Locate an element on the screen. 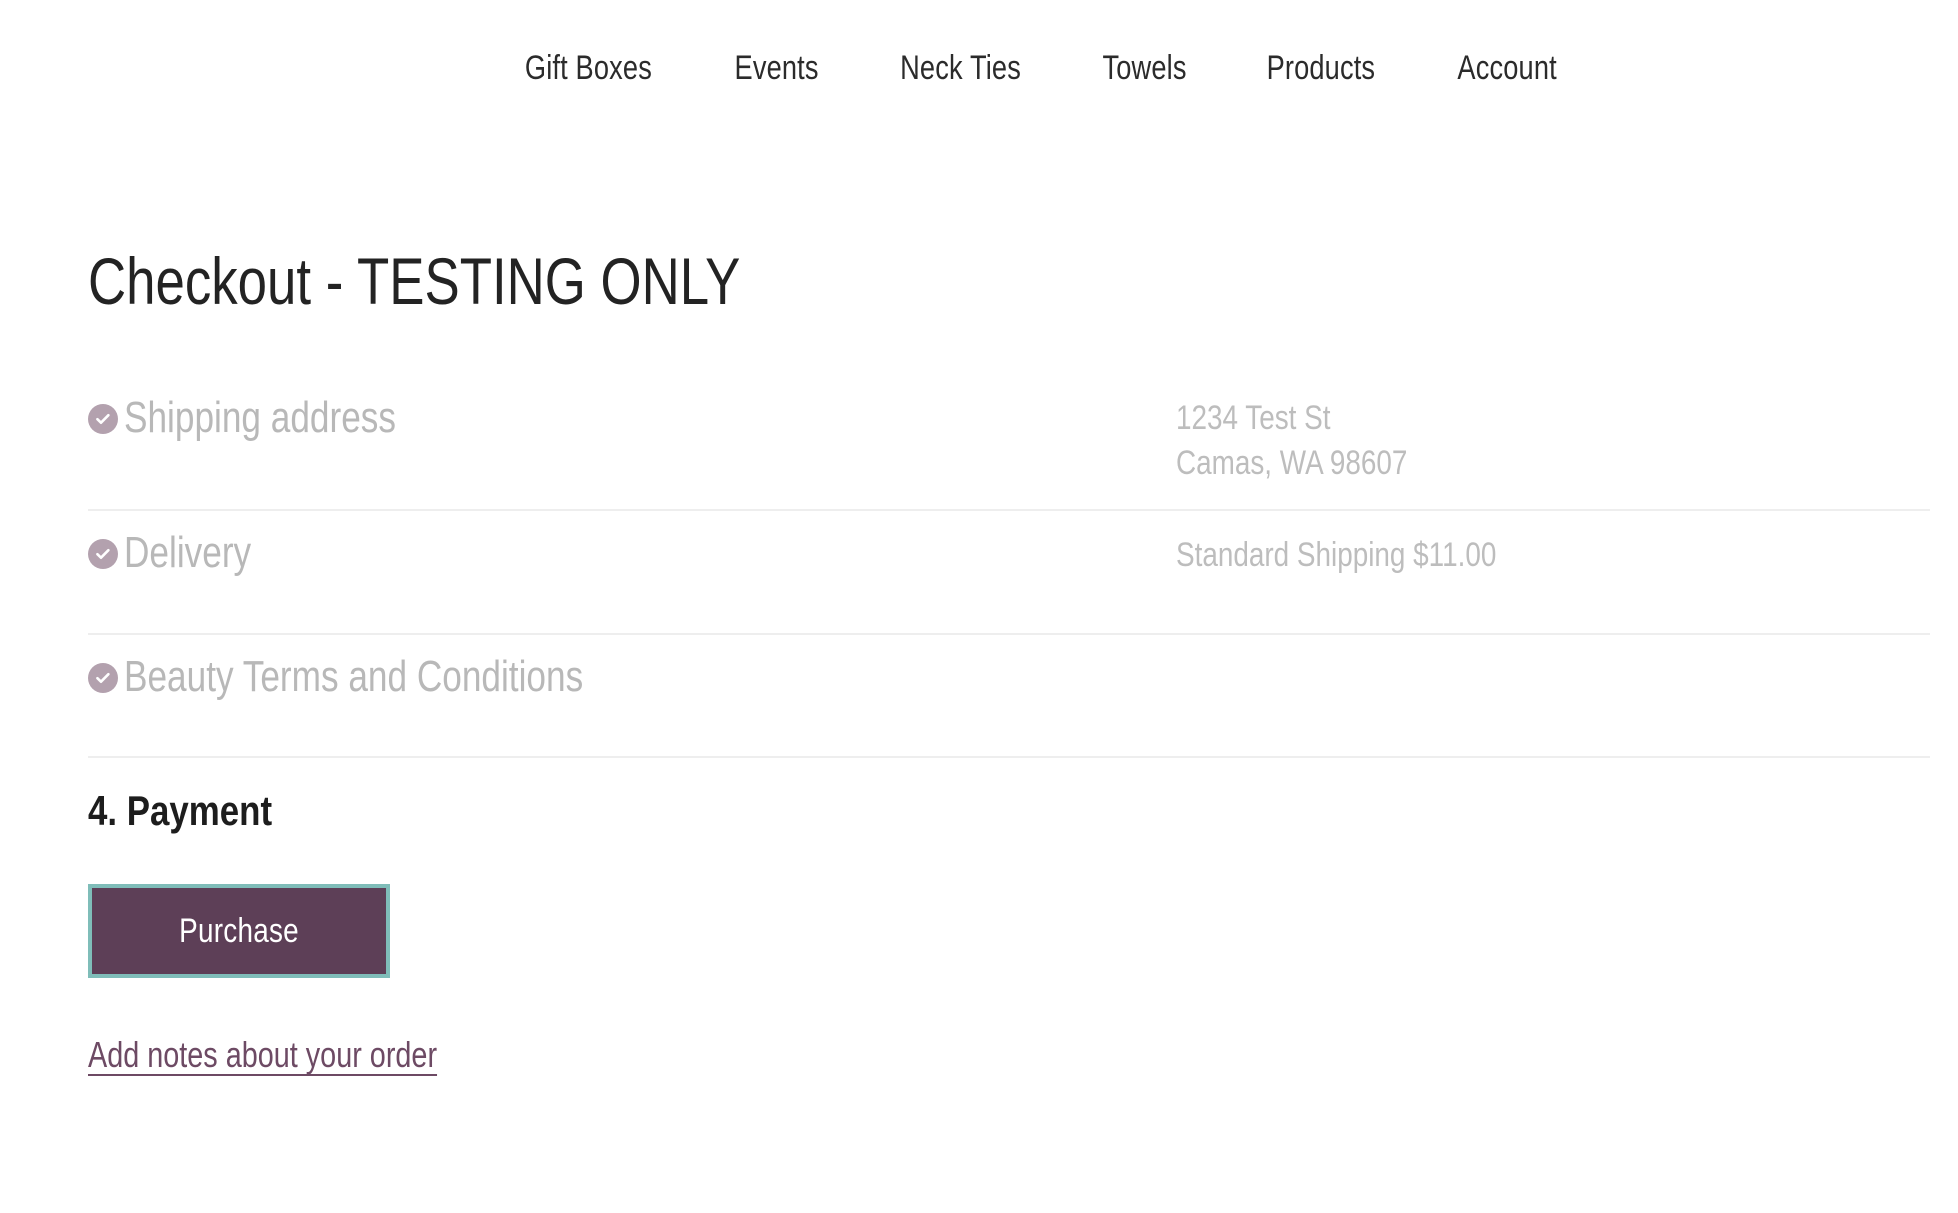 This screenshot has height=1213, width=1958. payment-heading: 4. Payment is located at coordinates (180, 810).